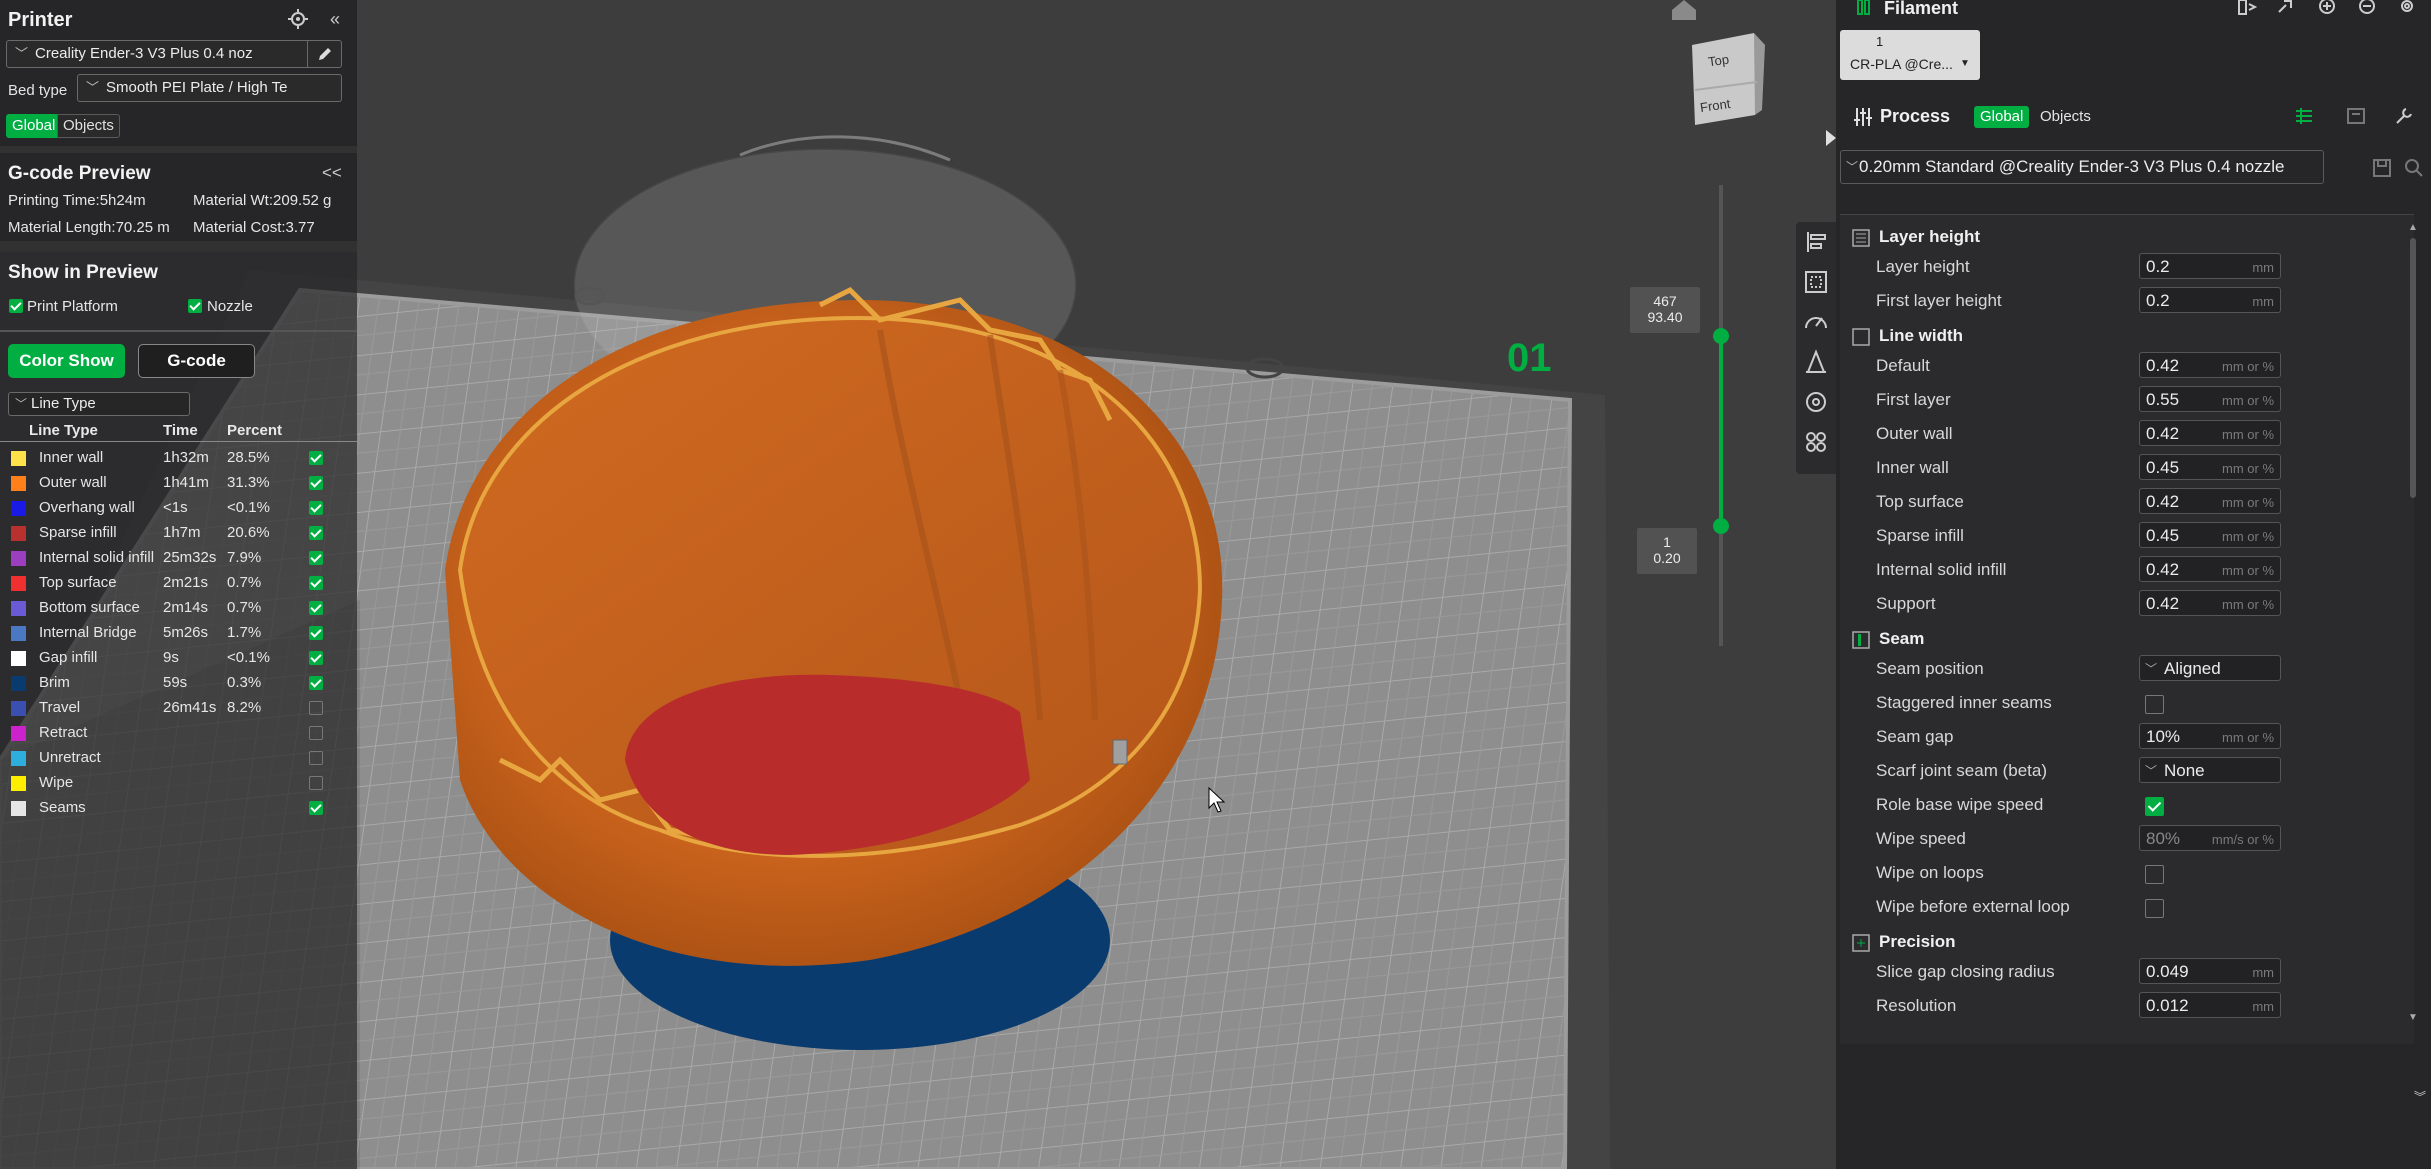 The image size is (2431, 1169). Describe the element at coordinates (178, 782) in the screenshot. I see `line-type-row: Wipe` at that location.